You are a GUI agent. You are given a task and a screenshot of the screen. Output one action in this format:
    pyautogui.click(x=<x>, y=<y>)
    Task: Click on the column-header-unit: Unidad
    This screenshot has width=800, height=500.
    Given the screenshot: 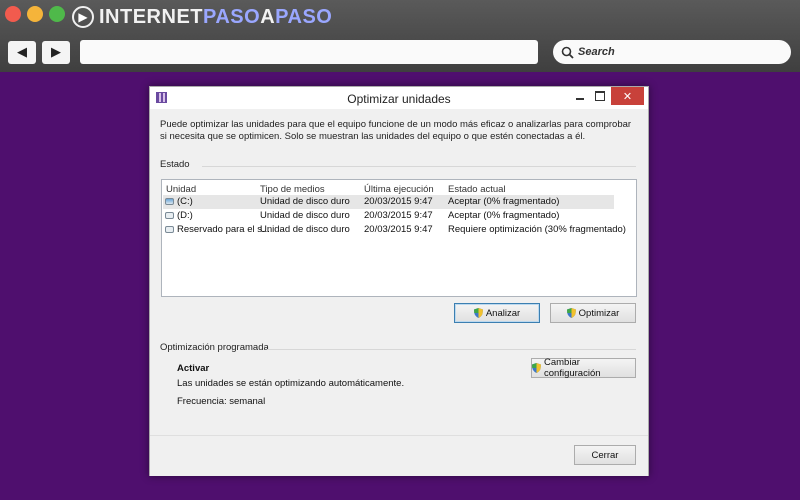 What is the action you would take?
    pyautogui.click(x=181, y=189)
    